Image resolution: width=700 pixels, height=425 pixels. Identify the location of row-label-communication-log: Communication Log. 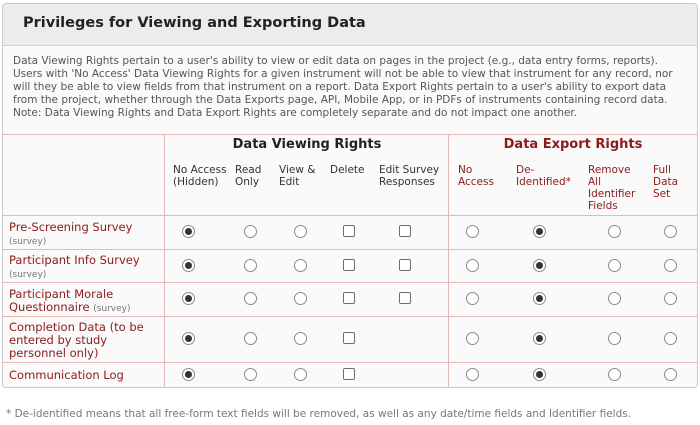
(84, 375).